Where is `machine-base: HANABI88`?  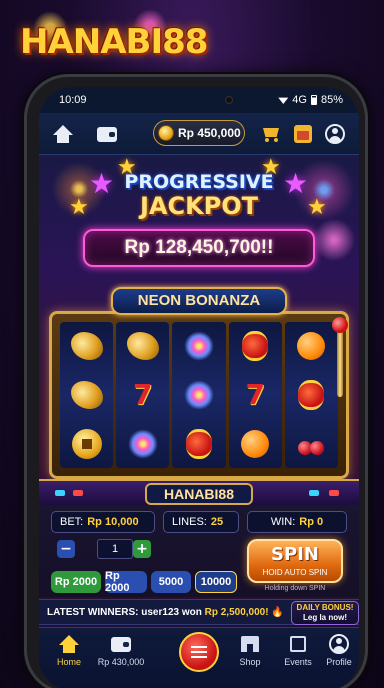
machine-base: HANABI88 is located at coordinates (199, 492).